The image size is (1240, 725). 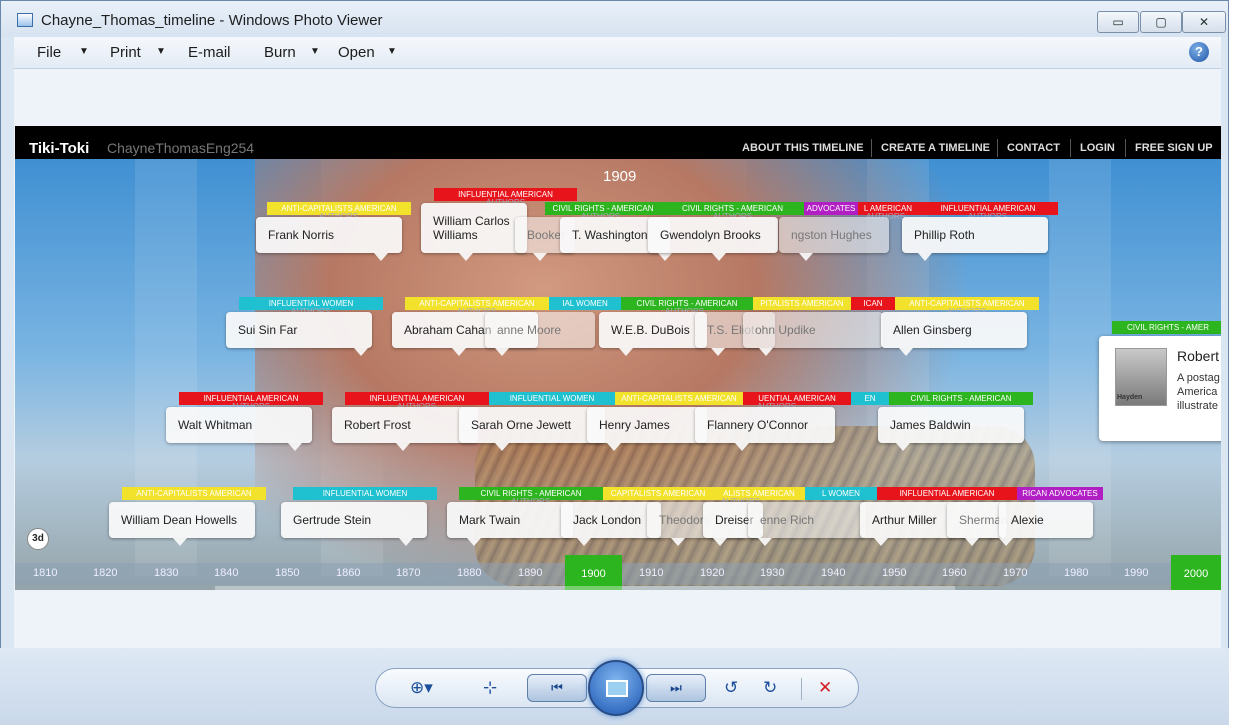 I want to click on axis-tick: 1890, so click(x=530, y=573).